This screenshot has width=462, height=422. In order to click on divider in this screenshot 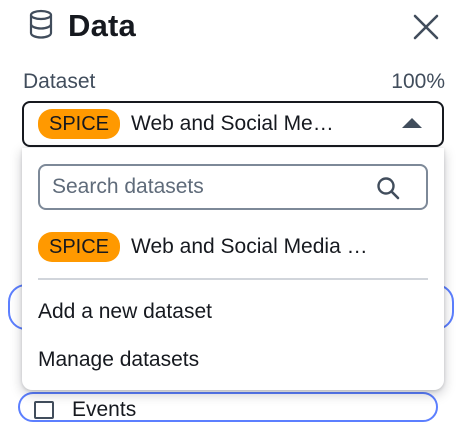, I will do `click(233, 279)`.